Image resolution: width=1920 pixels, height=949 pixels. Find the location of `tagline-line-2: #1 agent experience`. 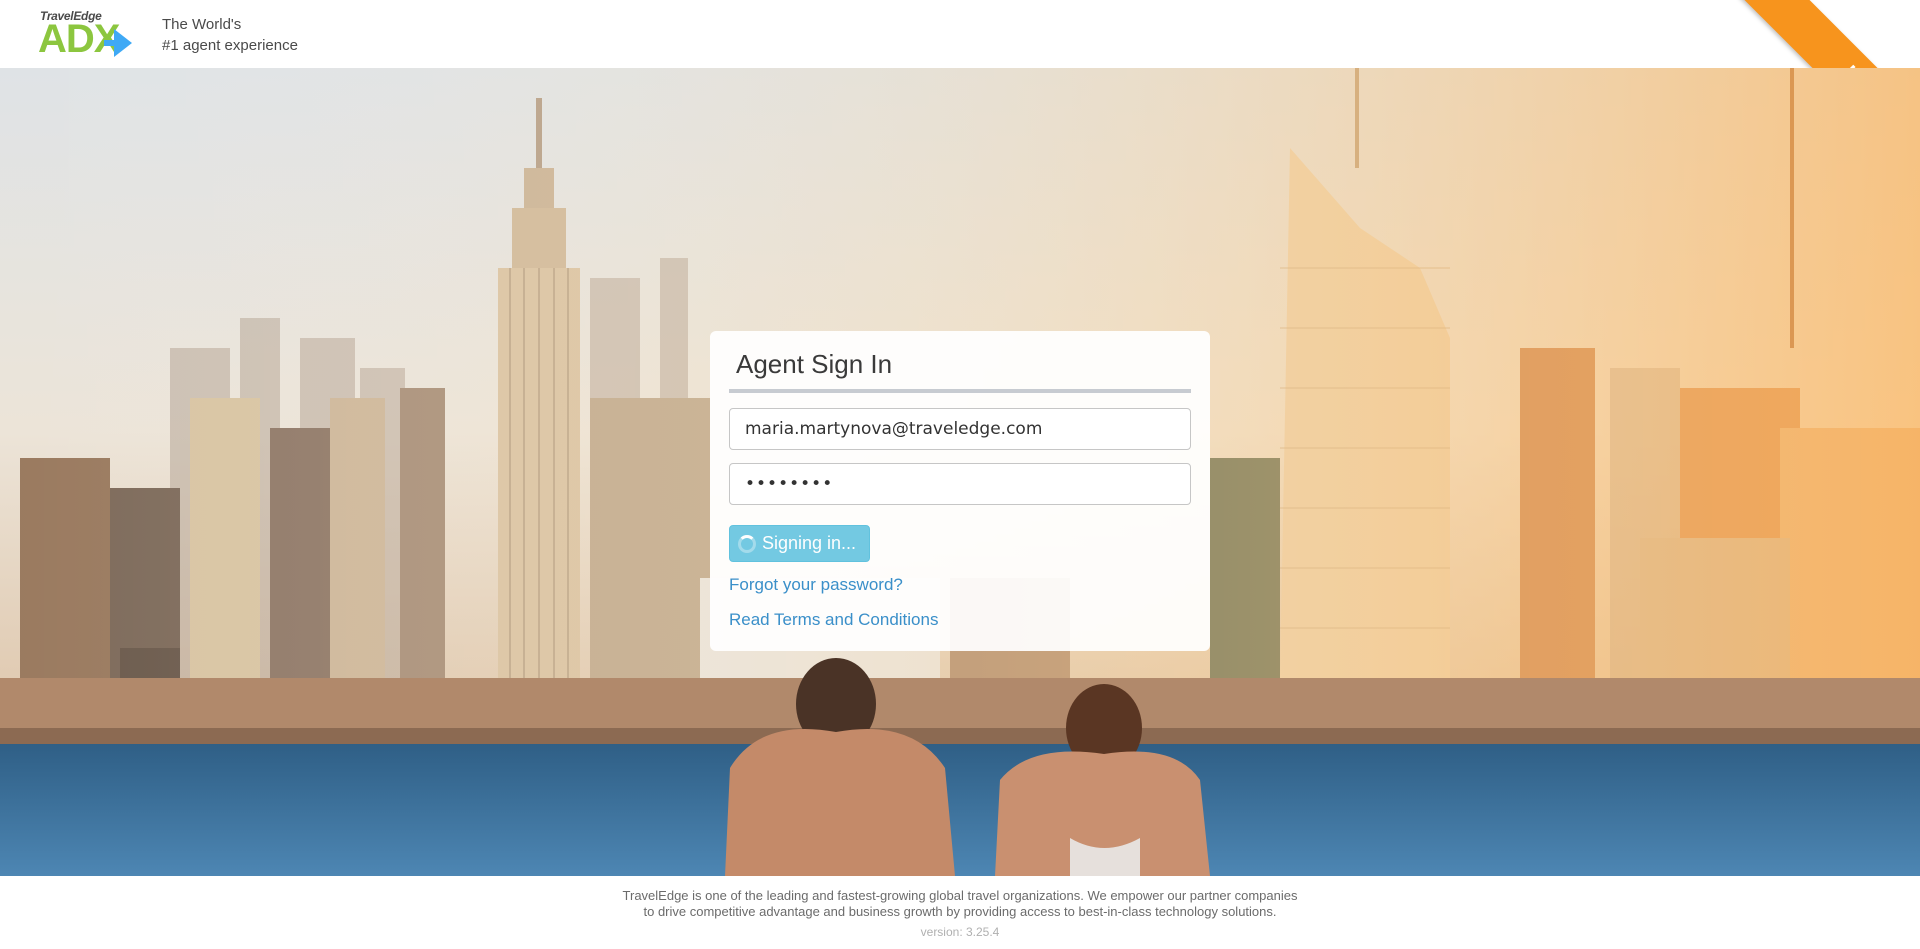

tagline-line-2: #1 agent experience is located at coordinates (230, 45).